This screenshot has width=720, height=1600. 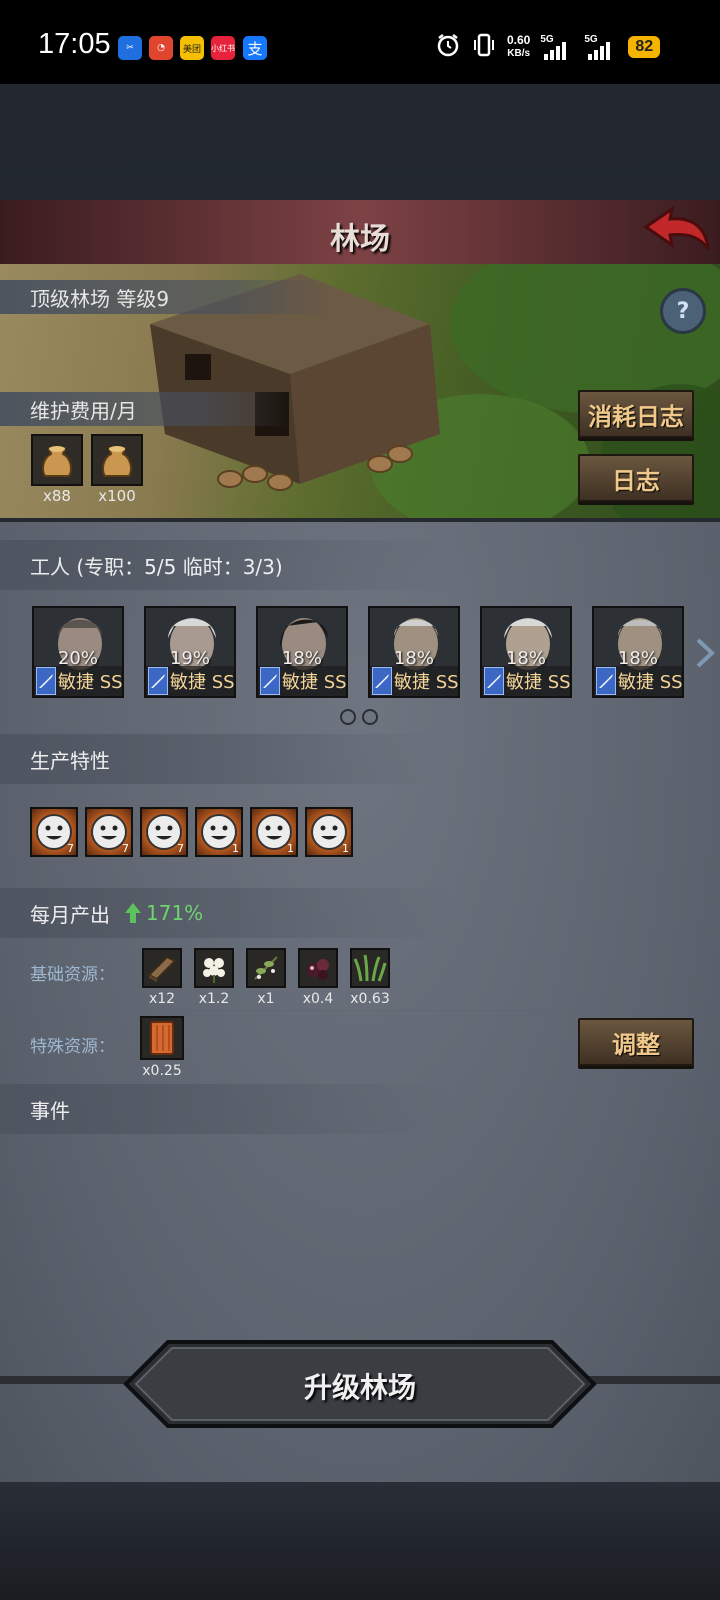 I want to click on alarm-icon, so click(x=448, y=47).